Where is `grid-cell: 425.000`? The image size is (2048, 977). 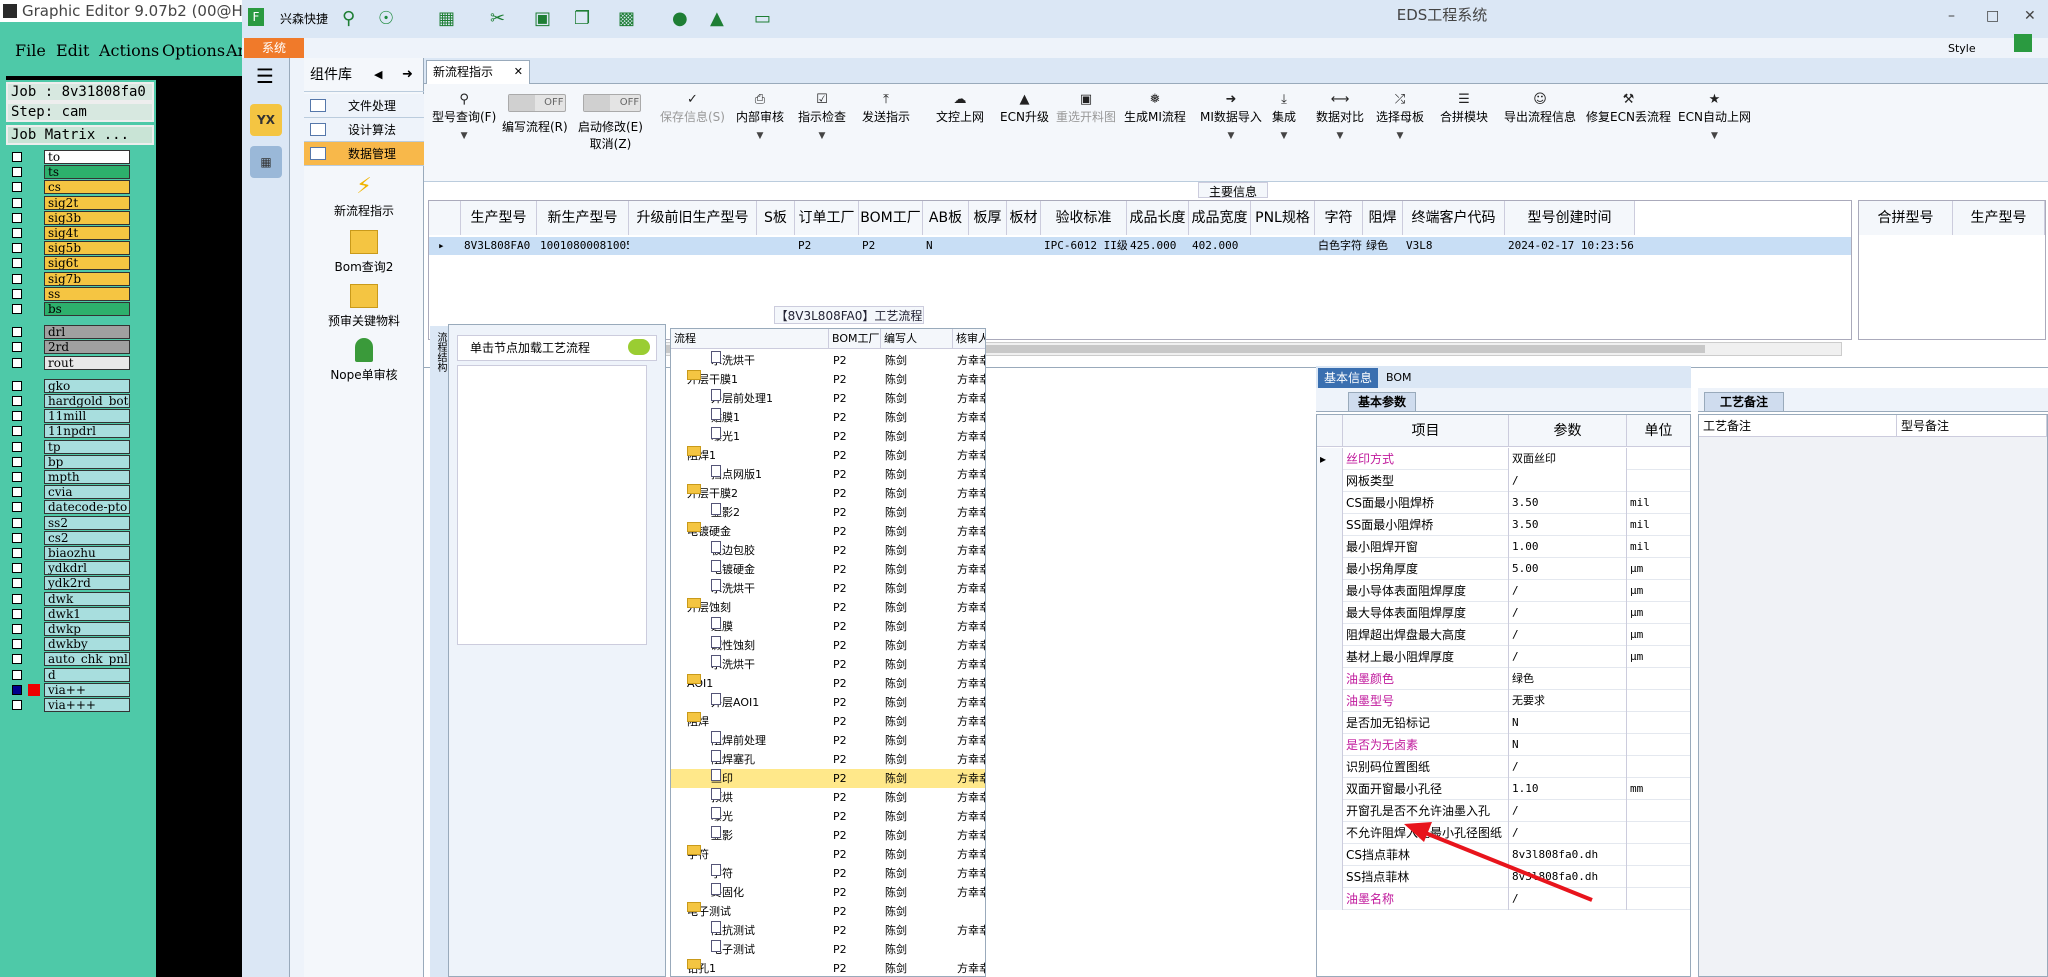 grid-cell: 425.000 is located at coordinates (1158, 246).